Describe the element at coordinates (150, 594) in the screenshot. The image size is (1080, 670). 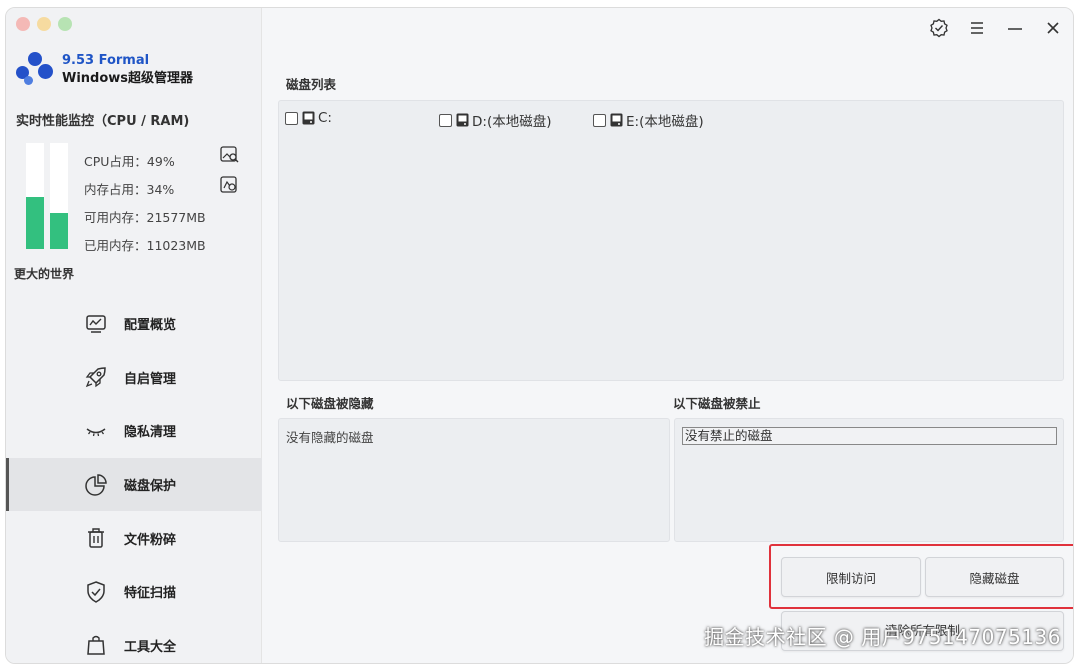
I see `sidebar-item-label: 特征扫描` at that location.